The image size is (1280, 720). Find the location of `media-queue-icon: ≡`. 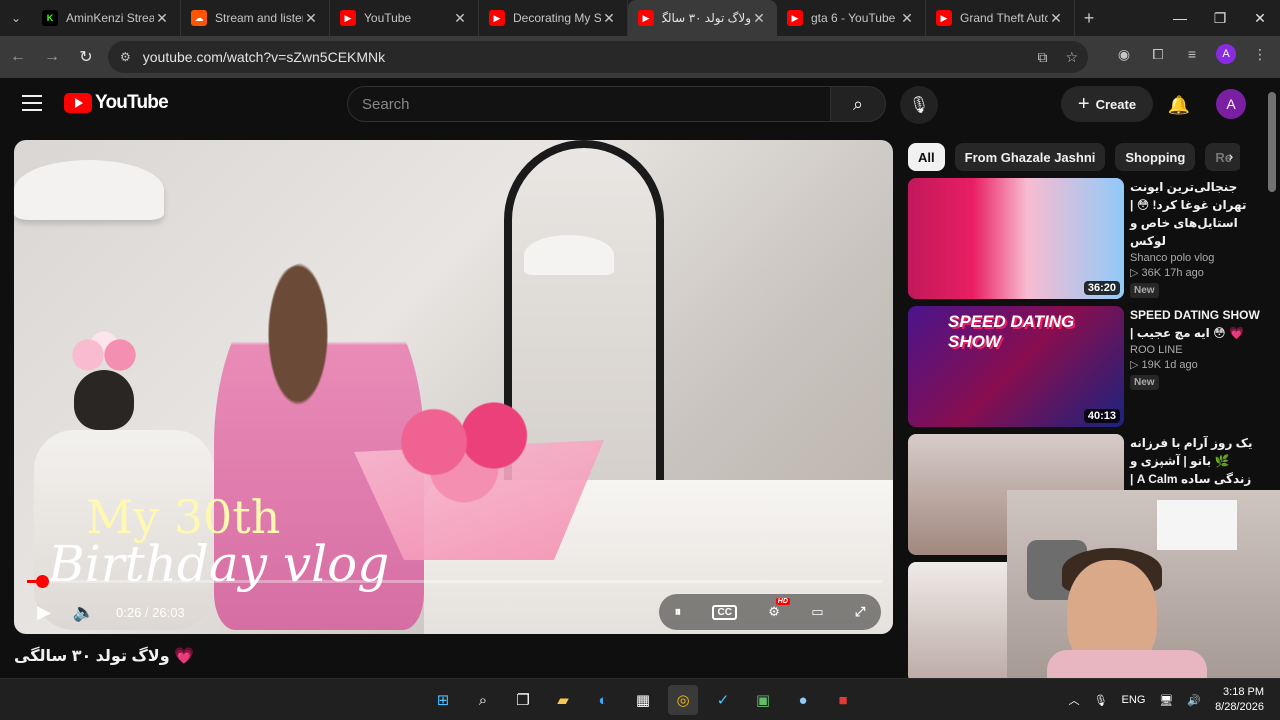

media-queue-icon: ≡ is located at coordinates (1192, 54).